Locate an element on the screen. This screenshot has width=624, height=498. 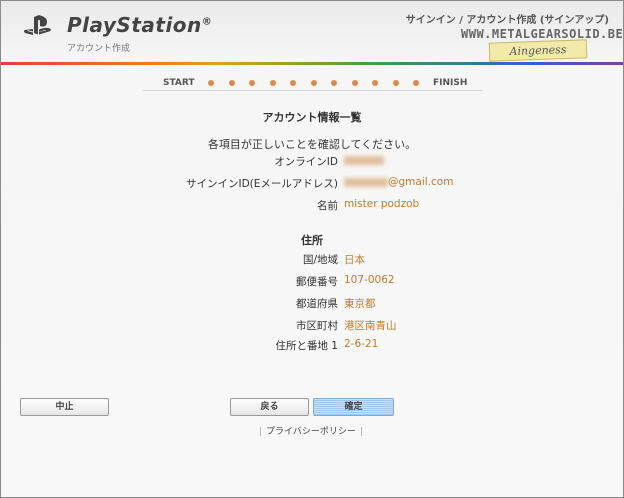
field-value-country: 日本 is located at coordinates (438, 260).